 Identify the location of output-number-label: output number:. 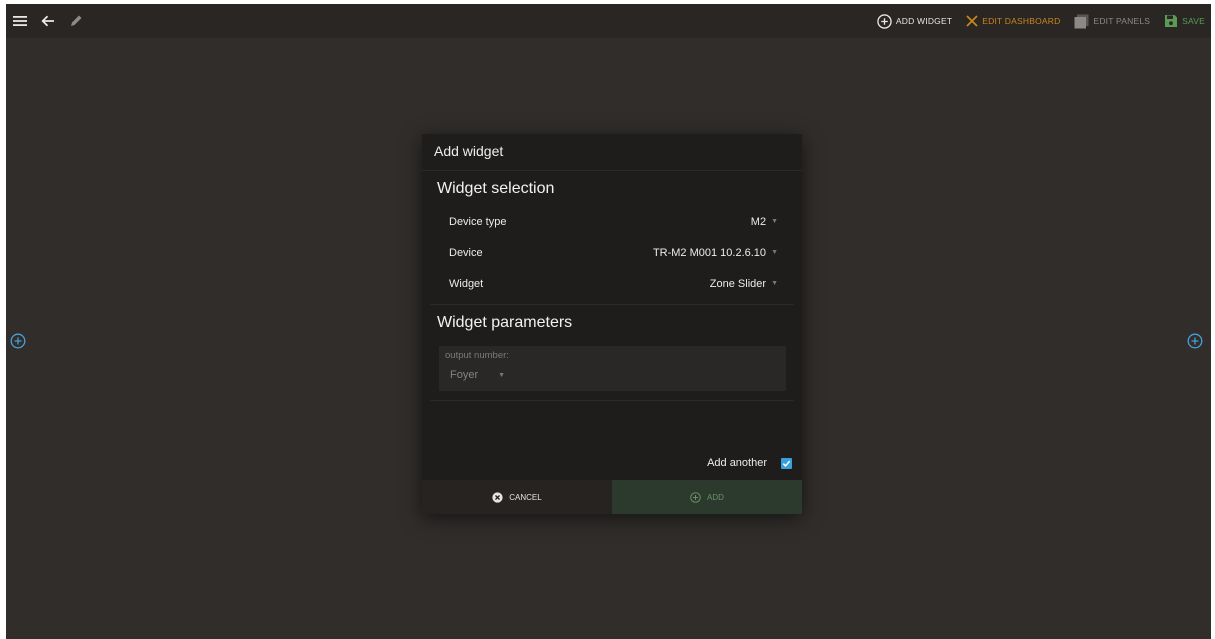
(477, 355).